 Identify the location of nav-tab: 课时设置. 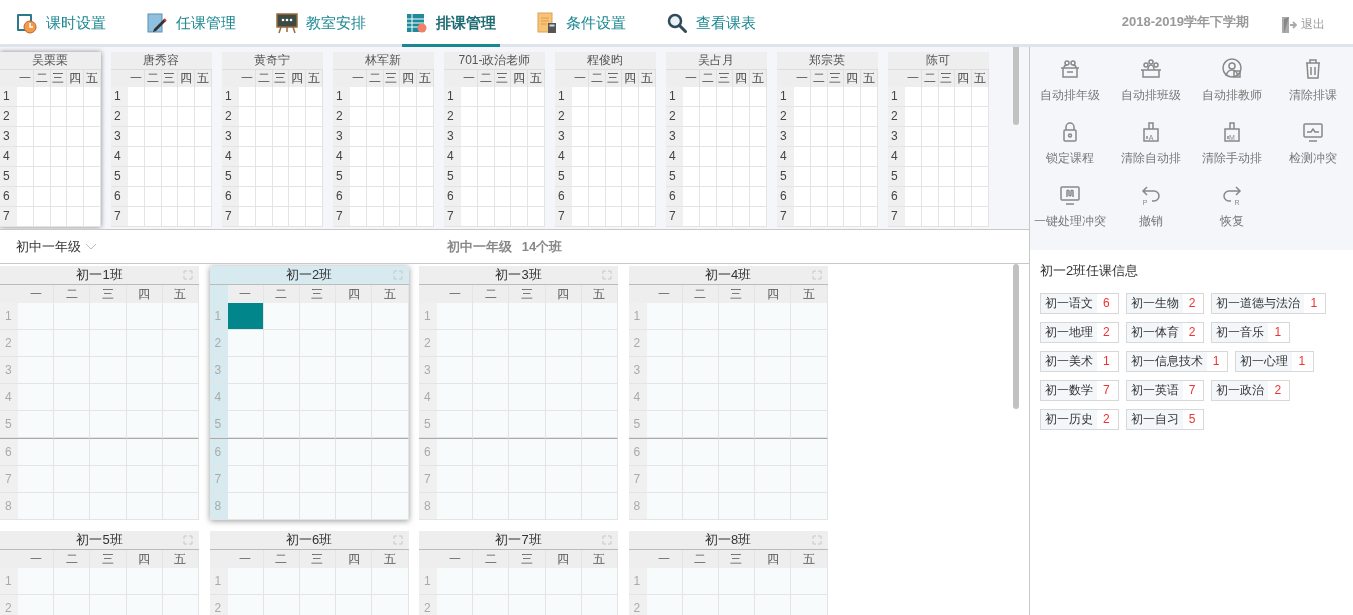
(61, 23).